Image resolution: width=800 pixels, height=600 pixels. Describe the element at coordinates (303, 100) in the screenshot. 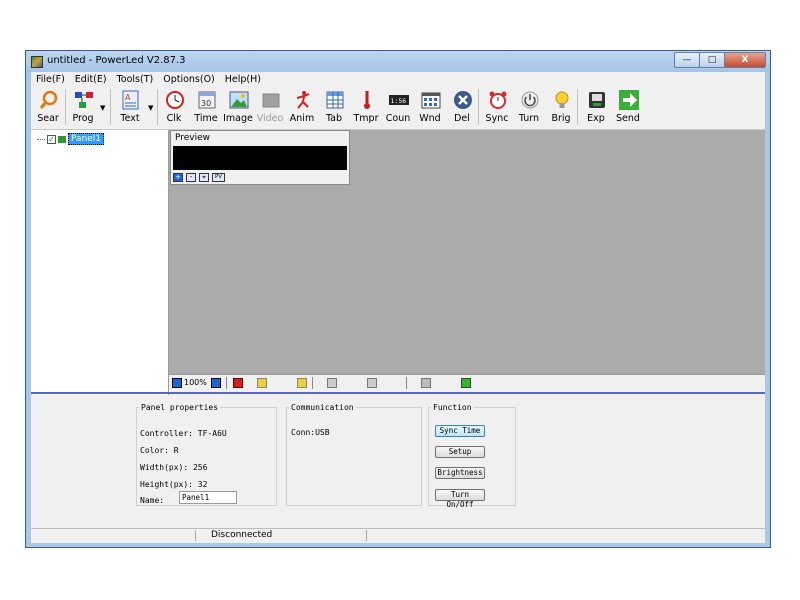

I see `animation-icon` at that location.